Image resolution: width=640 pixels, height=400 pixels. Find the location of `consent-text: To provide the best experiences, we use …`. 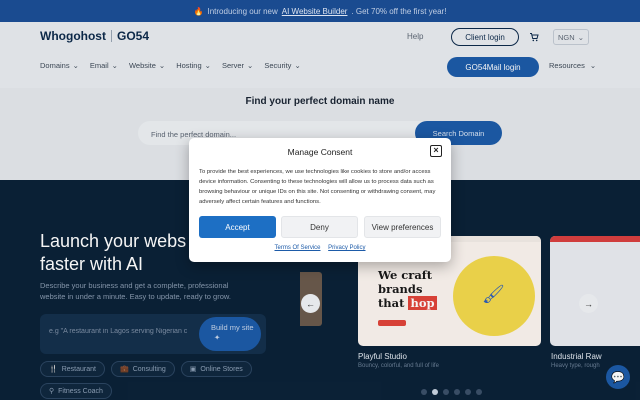

consent-text: To provide the best experiences, we use … is located at coordinates (317, 187).